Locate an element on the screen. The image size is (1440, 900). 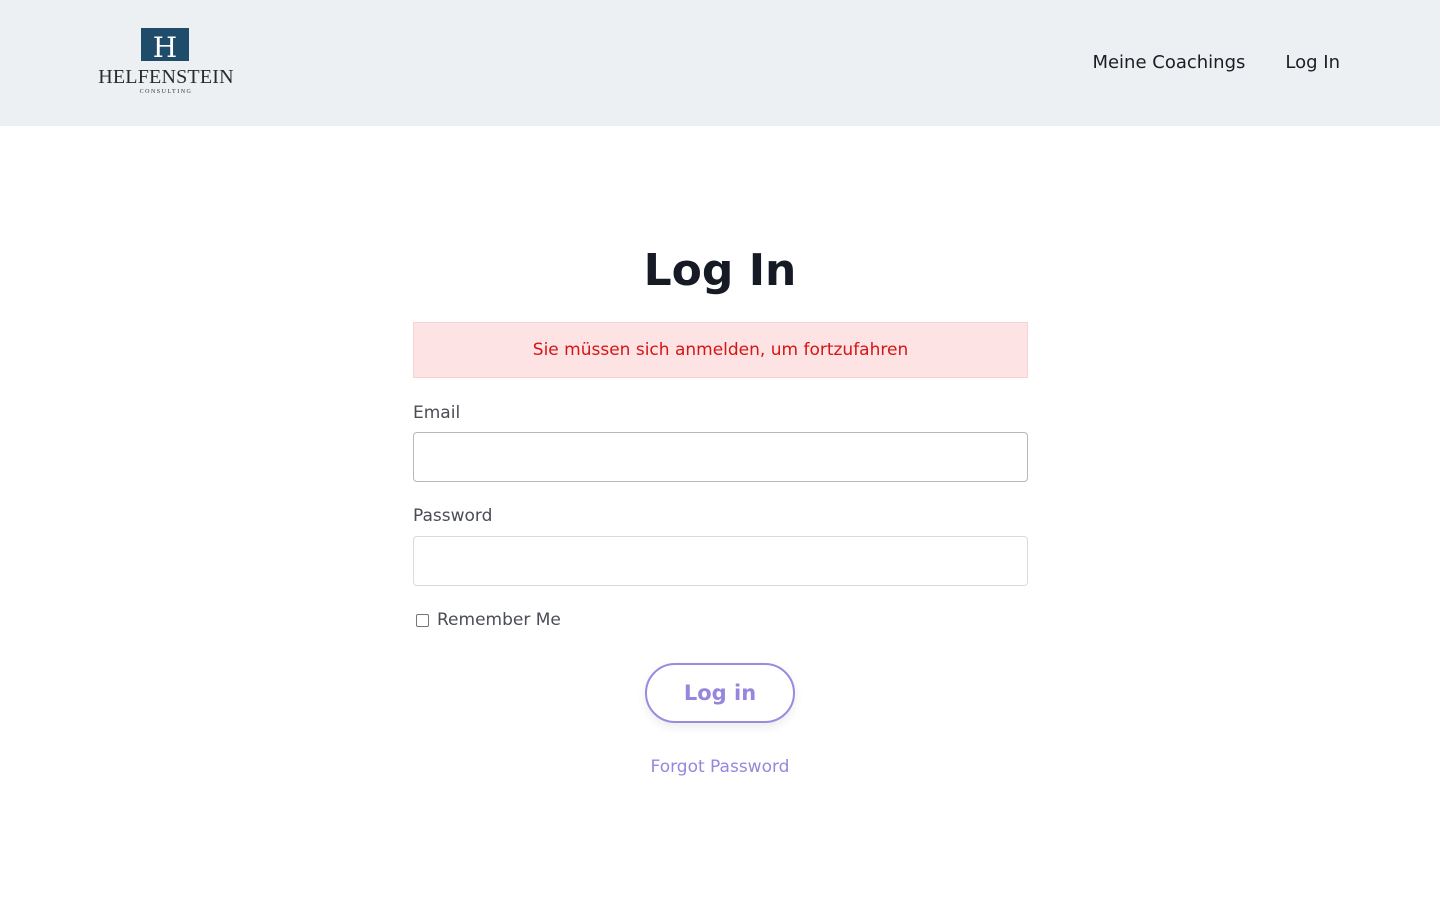
forgot-password-link: Forgot Password is located at coordinates (720, 767).